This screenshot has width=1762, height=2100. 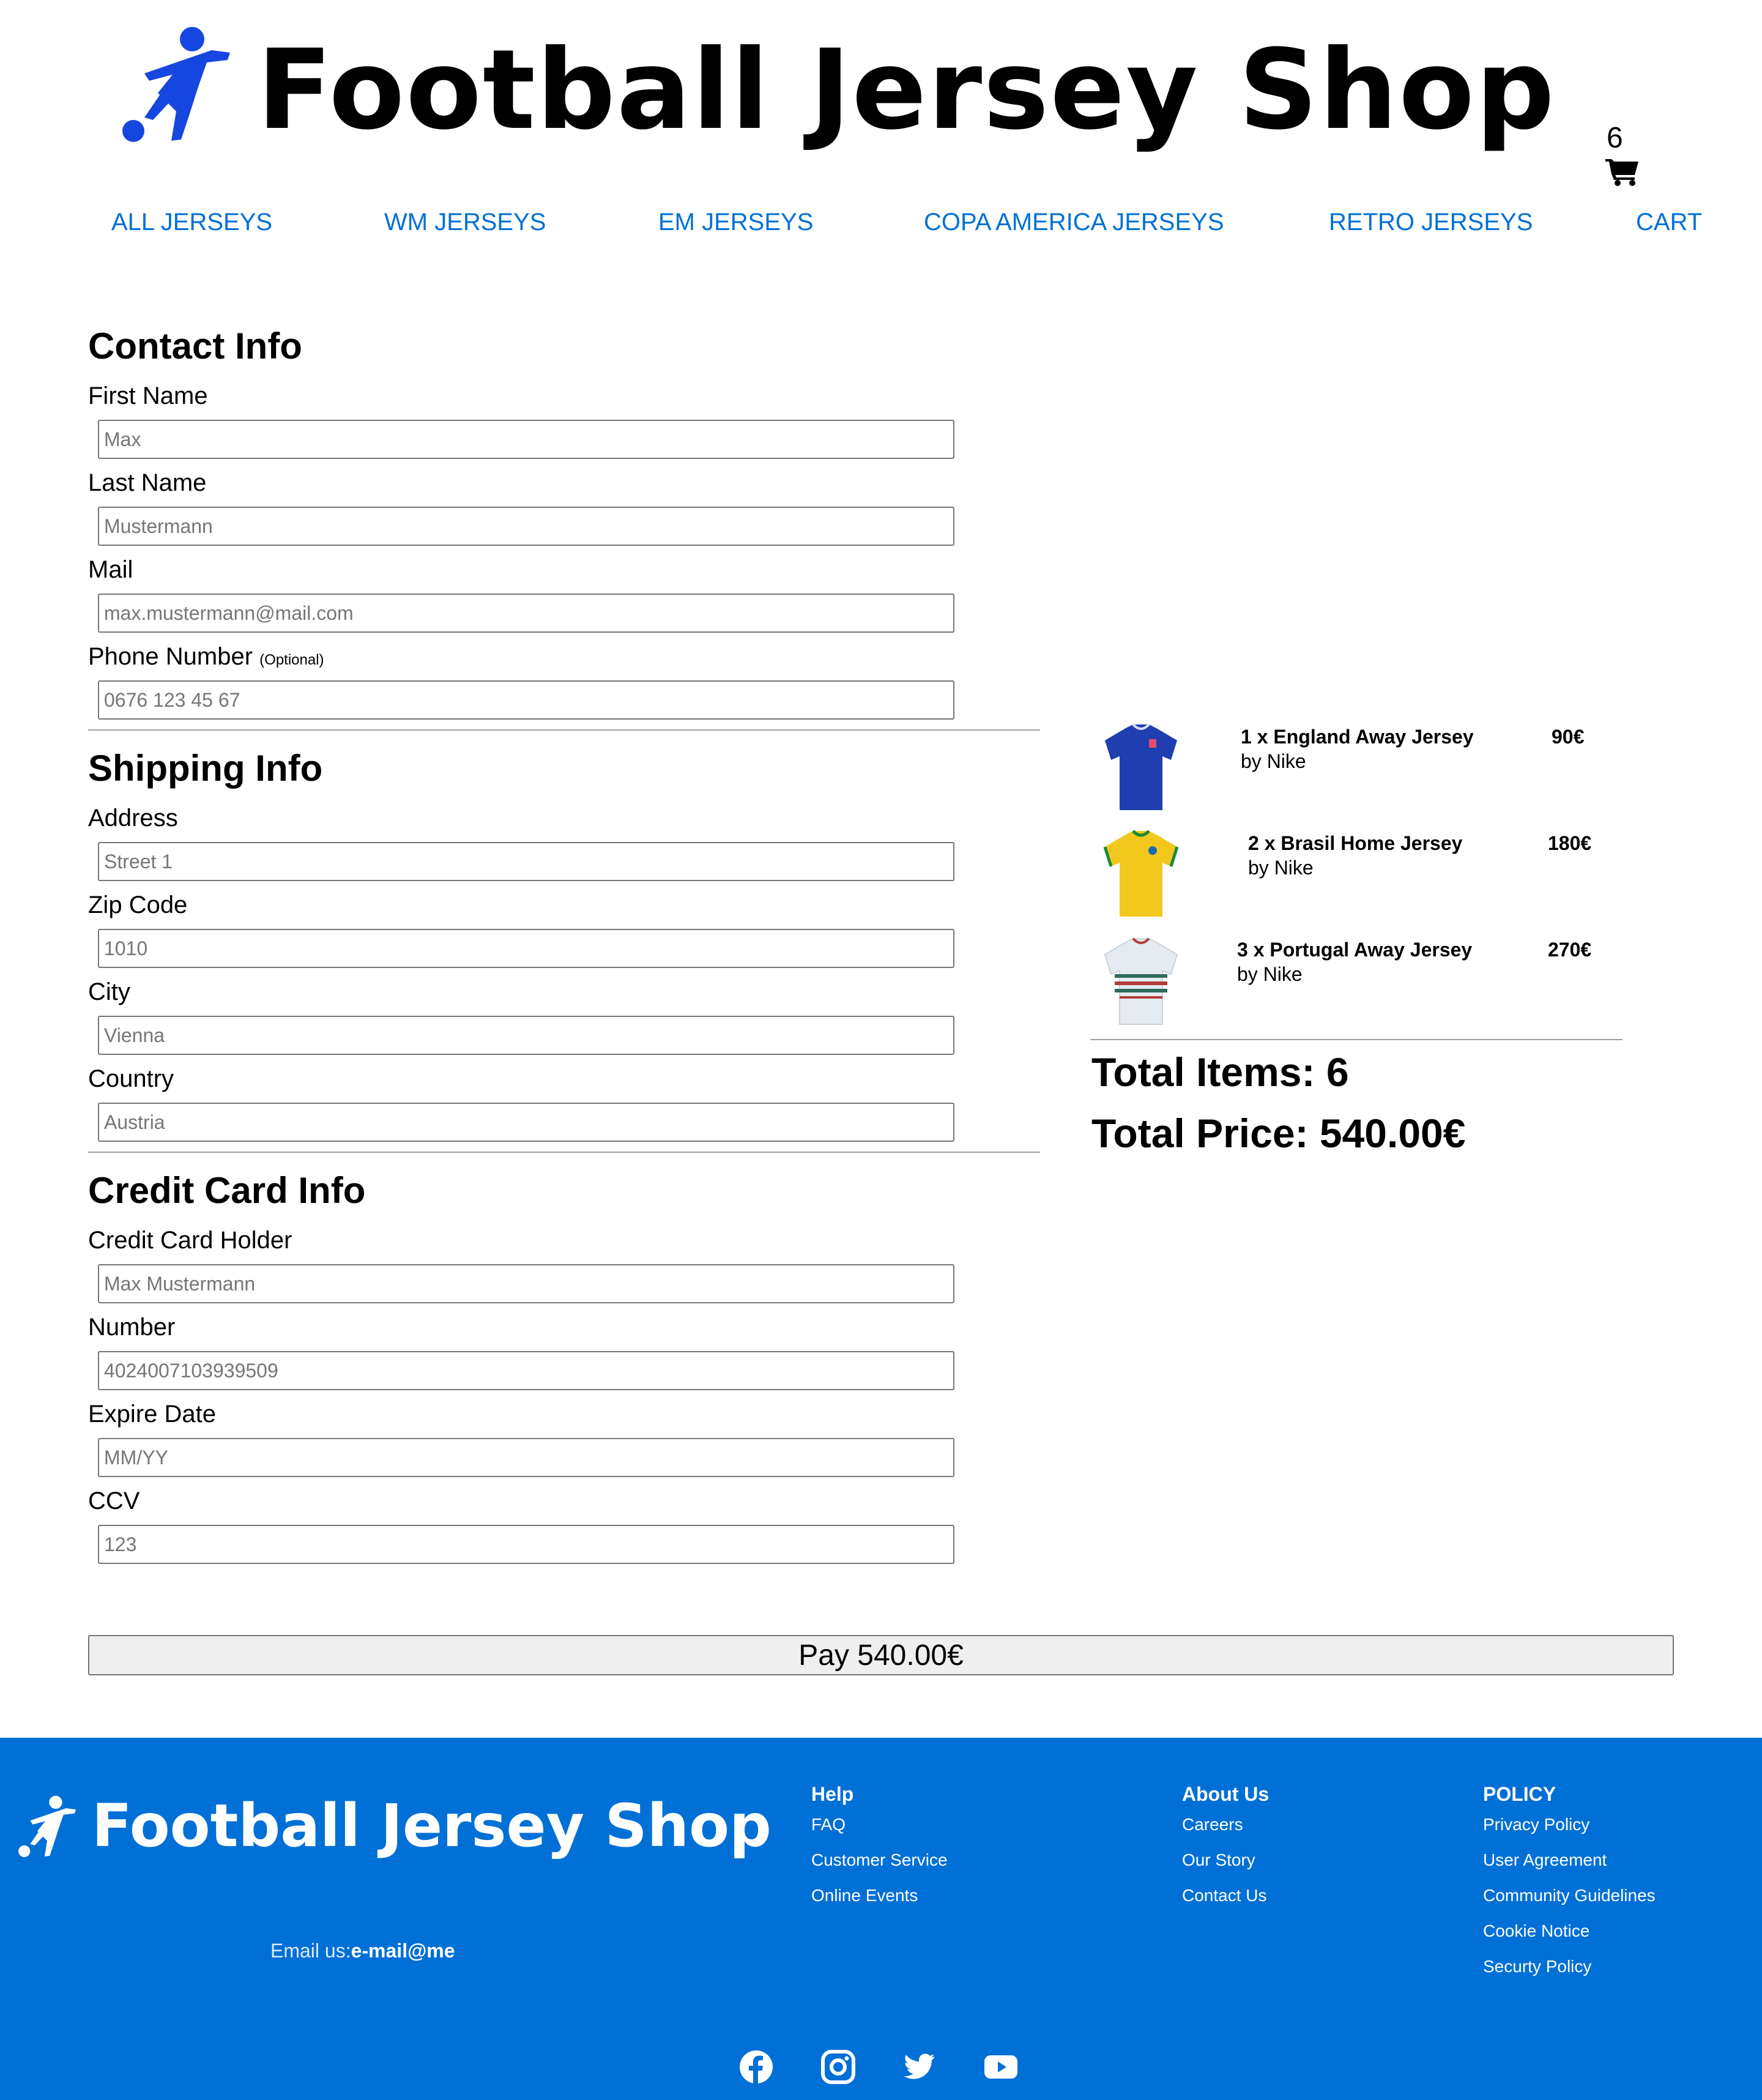 What do you see at coordinates (526, 948) in the screenshot?
I see `zip-code-input` at bounding box center [526, 948].